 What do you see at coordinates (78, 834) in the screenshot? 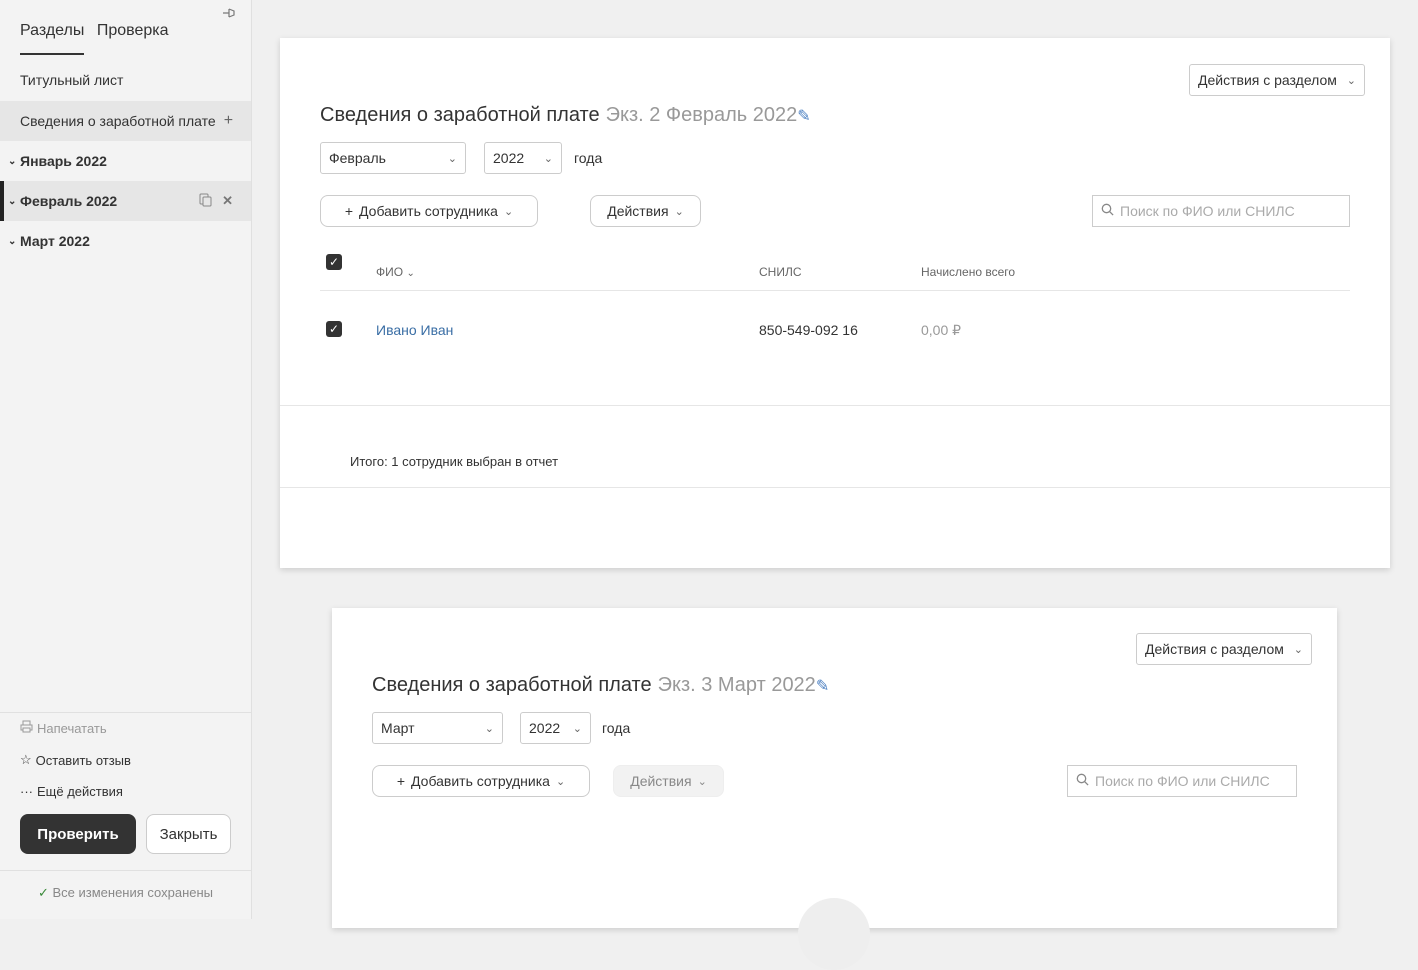
I see `check-button: Проверить` at bounding box center [78, 834].